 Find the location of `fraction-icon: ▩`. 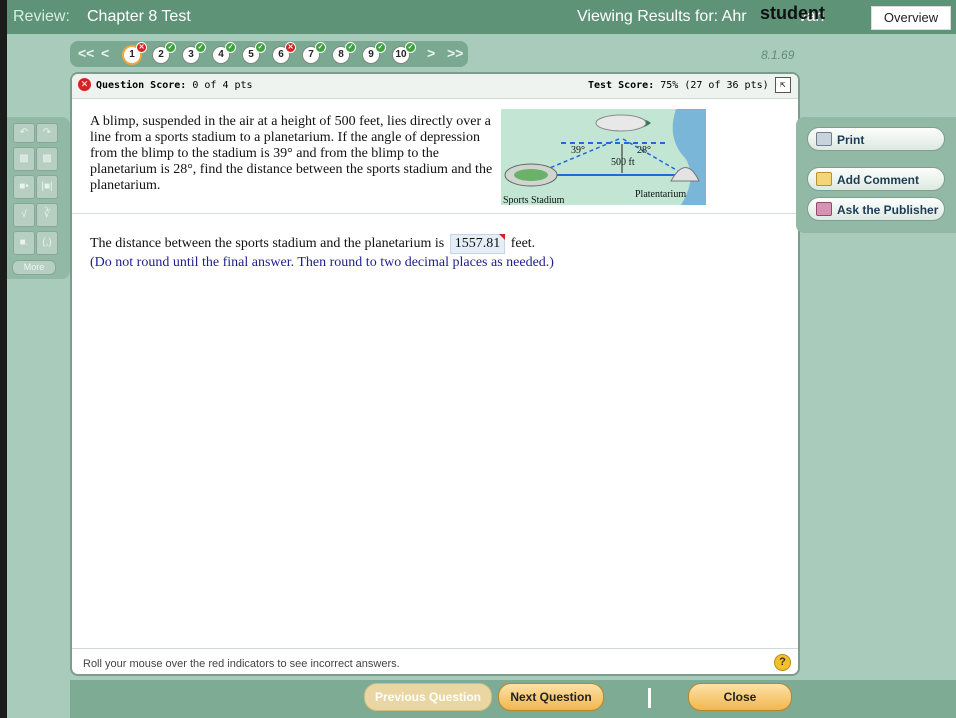

fraction-icon: ▩ is located at coordinates (24, 159).